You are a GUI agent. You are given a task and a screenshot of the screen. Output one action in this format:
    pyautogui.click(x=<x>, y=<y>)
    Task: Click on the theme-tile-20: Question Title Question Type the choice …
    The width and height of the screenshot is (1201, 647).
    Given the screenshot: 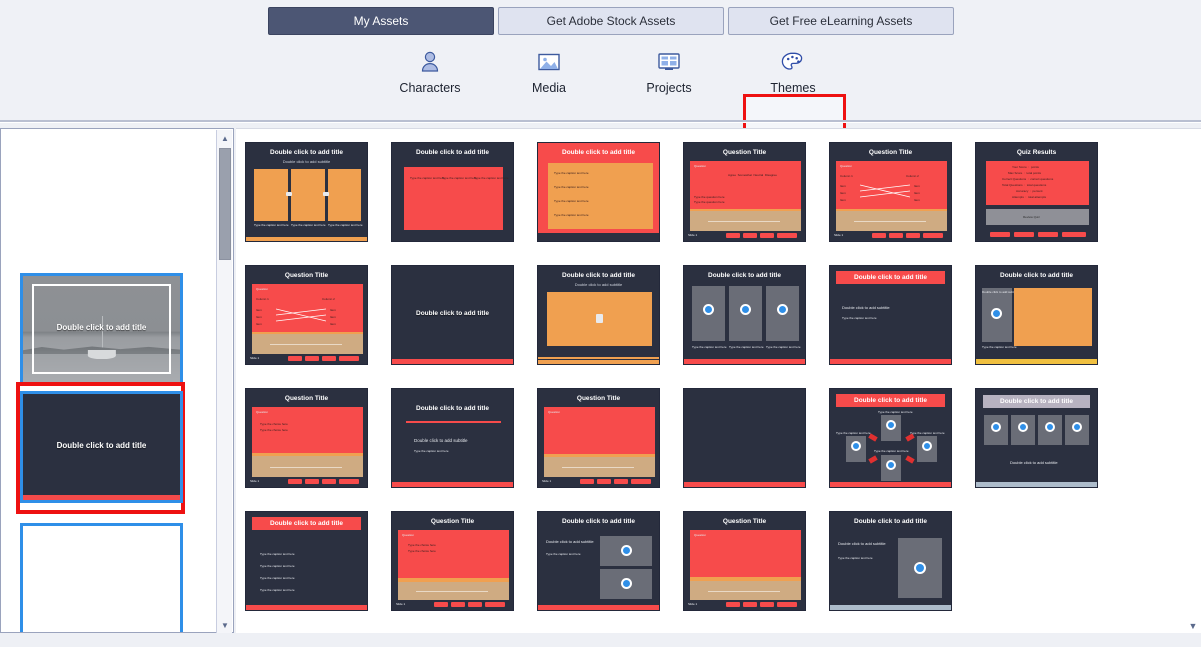 What is the action you would take?
    pyautogui.click(x=452, y=561)
    